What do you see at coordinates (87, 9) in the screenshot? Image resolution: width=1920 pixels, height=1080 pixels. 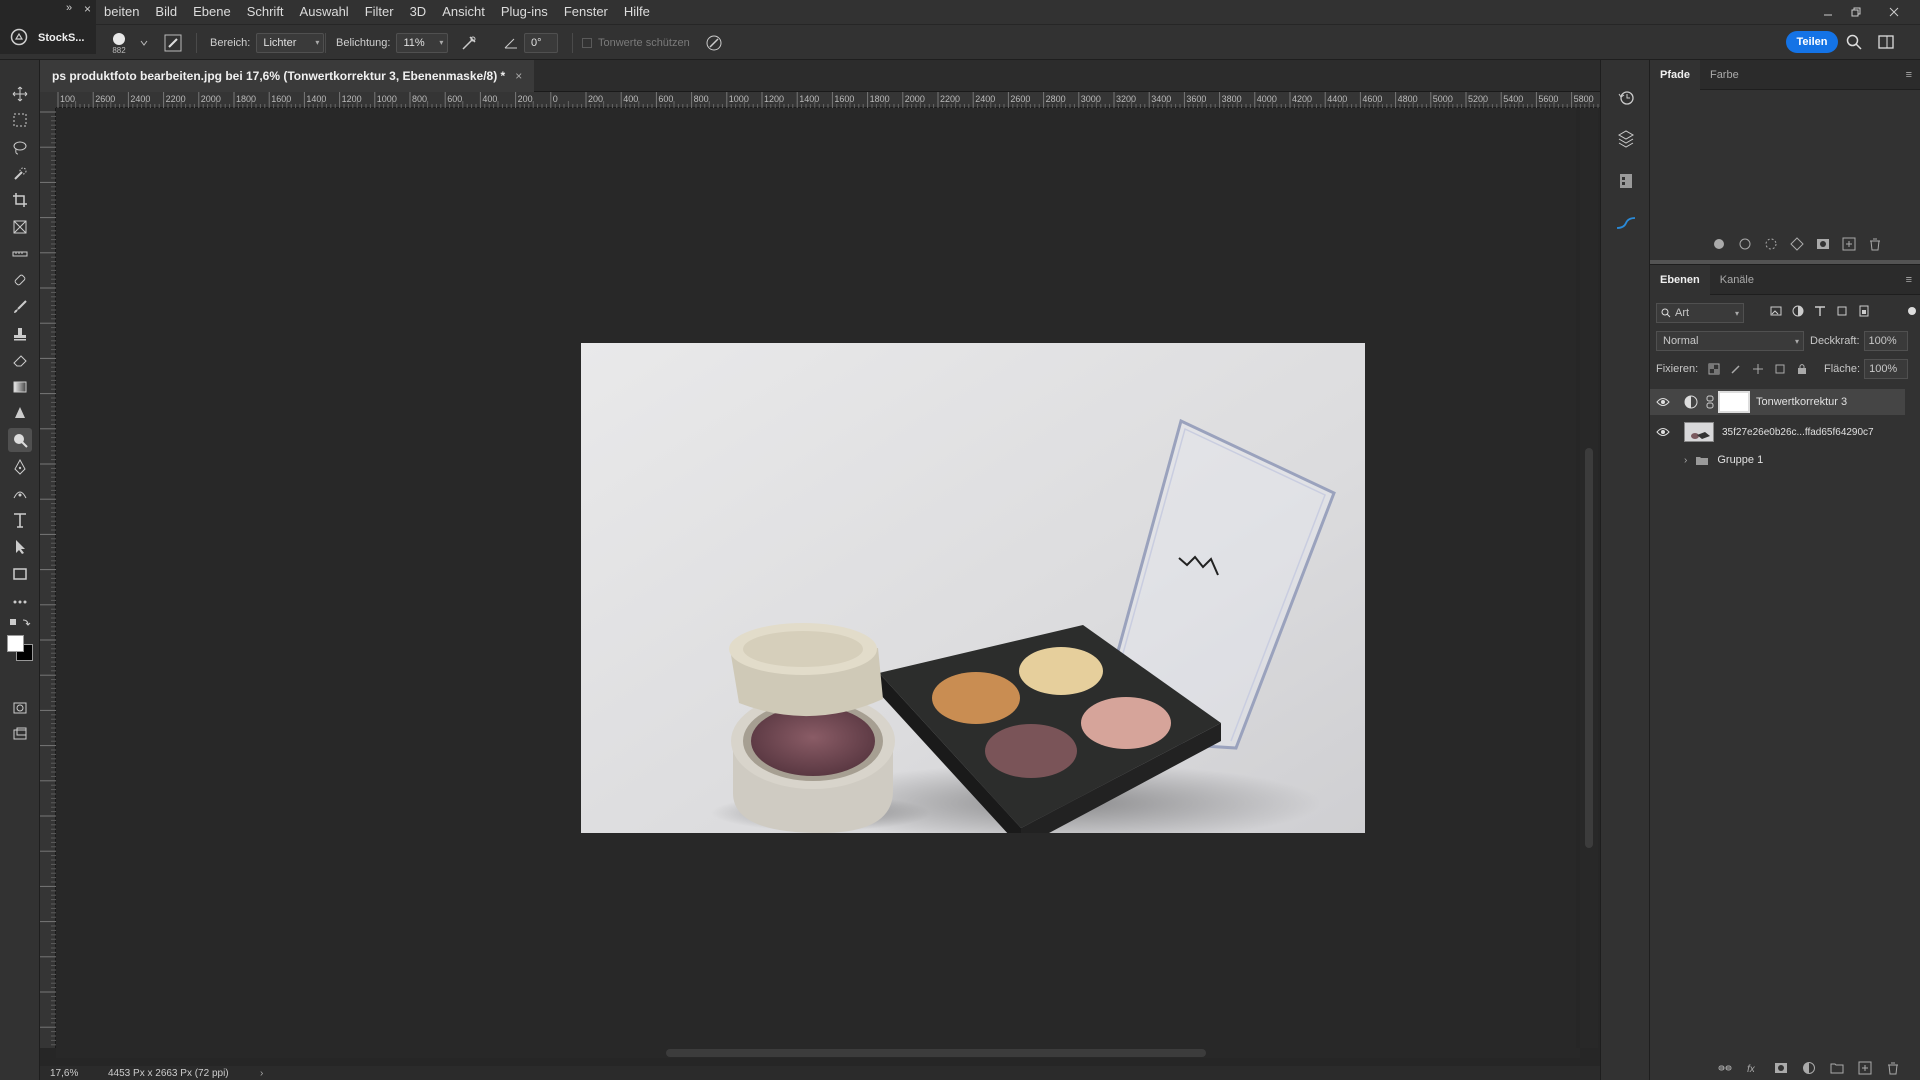 I see `close-icon: ×` at bounding box center [87, 9].